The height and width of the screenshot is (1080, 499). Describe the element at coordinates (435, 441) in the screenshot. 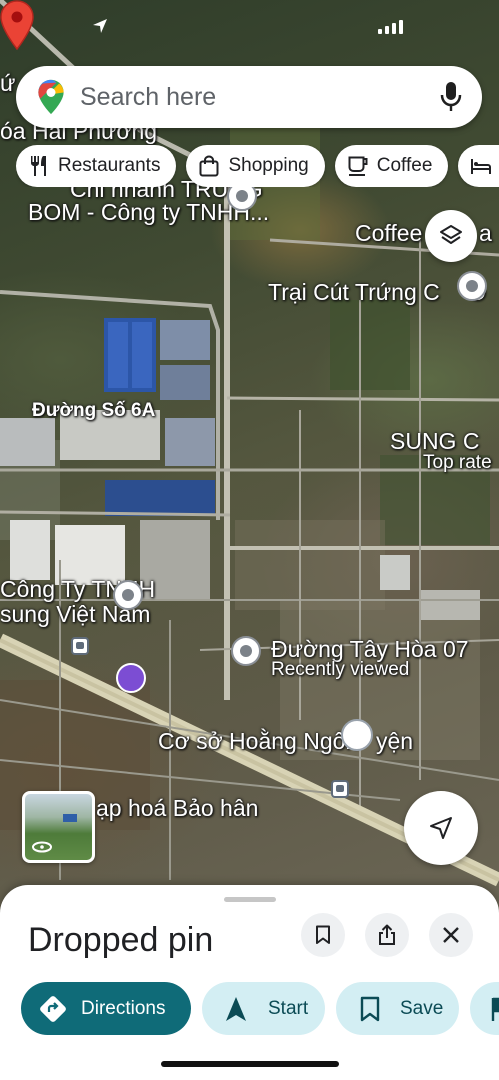

I see `map-label: SUNG C` at that location.